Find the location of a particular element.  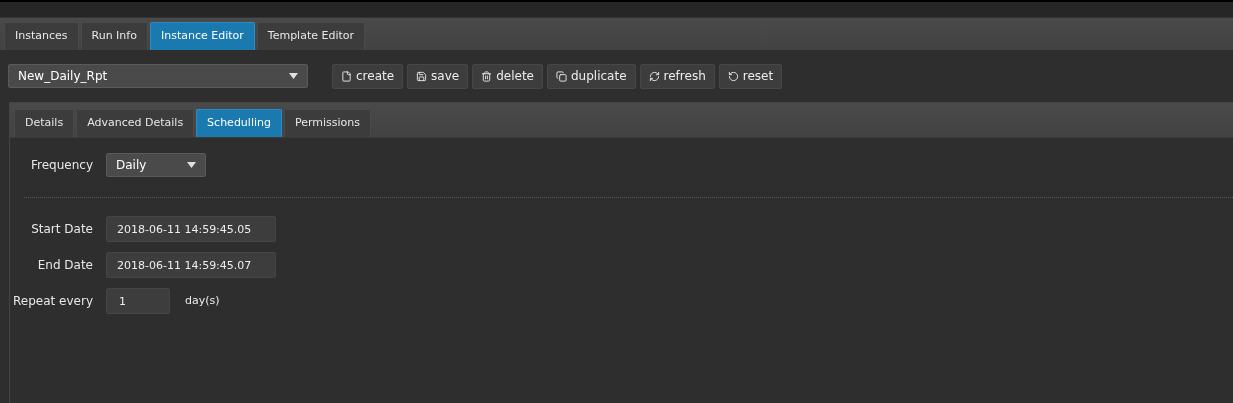

tab: Instance Editor is located at coordinates (202, 36).